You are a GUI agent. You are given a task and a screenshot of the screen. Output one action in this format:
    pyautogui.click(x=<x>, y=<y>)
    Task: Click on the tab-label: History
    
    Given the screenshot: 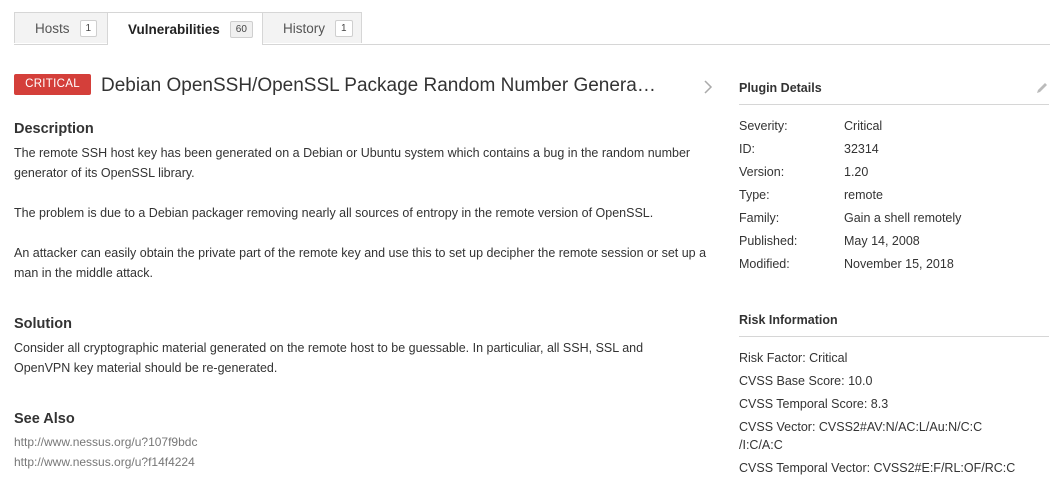 What is the action you would take?
    pyautogui.click(x=304, y=28)
    